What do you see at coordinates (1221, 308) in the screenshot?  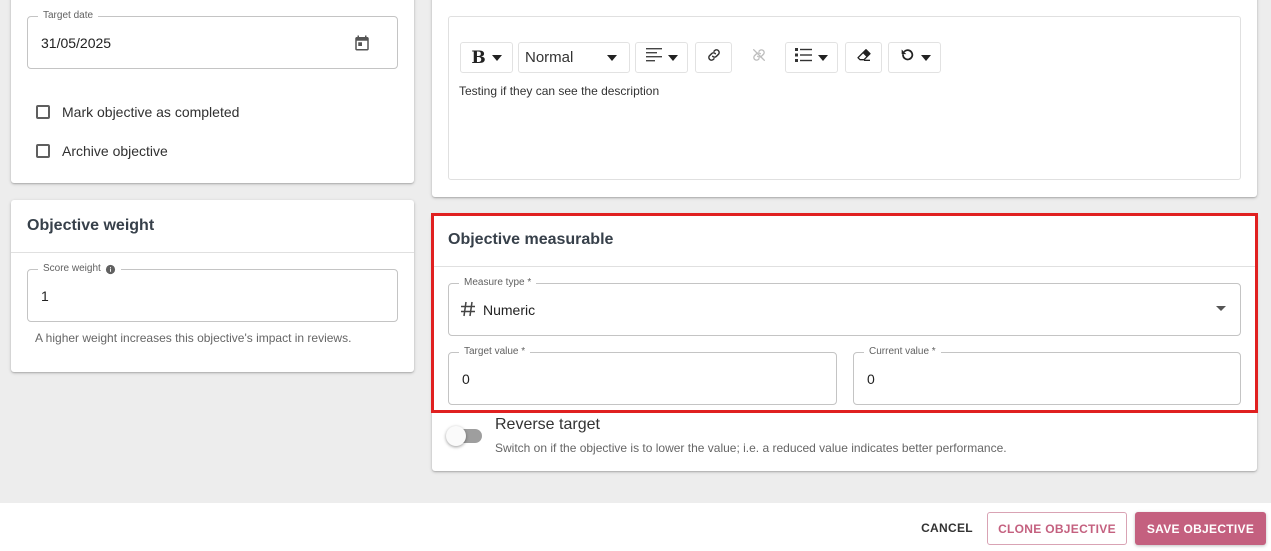 I see `dropdown-arrow-icon` at bounding box center [1221, 308].